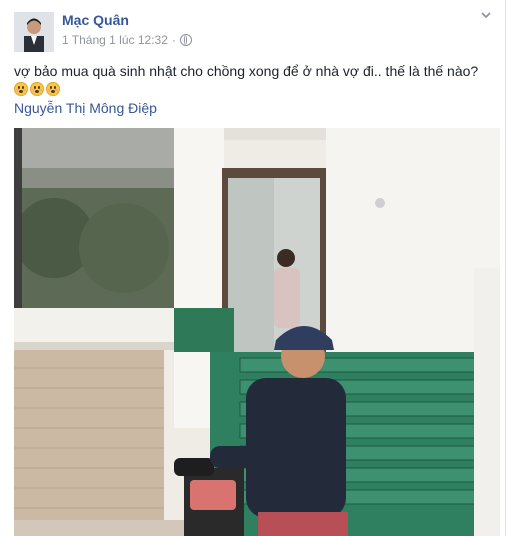  What do you see at coordinates (85, 108) in the screenshot?
I see `tagged-user-link: Nguyễn Thị Mông Điệp` at bounding box center [85, 108].